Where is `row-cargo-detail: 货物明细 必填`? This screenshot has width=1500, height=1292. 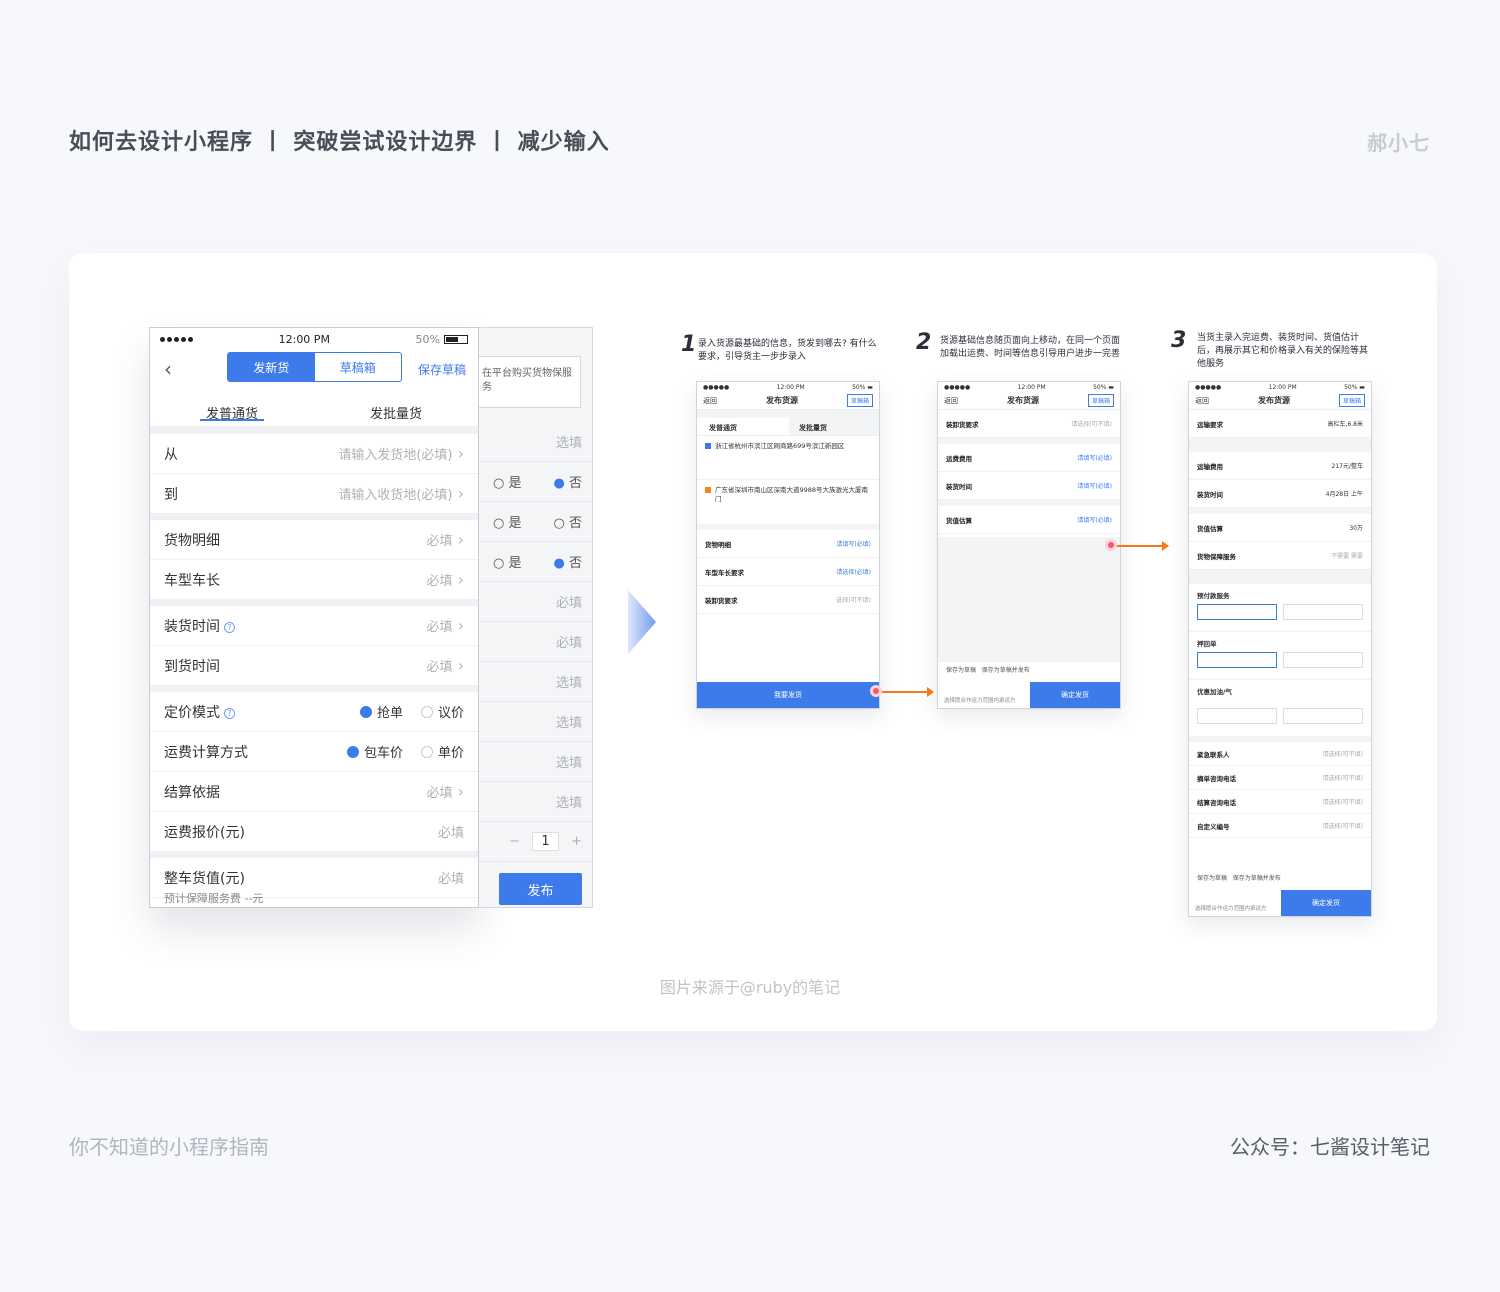
row-cargo-detail: 货物明细 必填 is located at coordinates (314, 540).